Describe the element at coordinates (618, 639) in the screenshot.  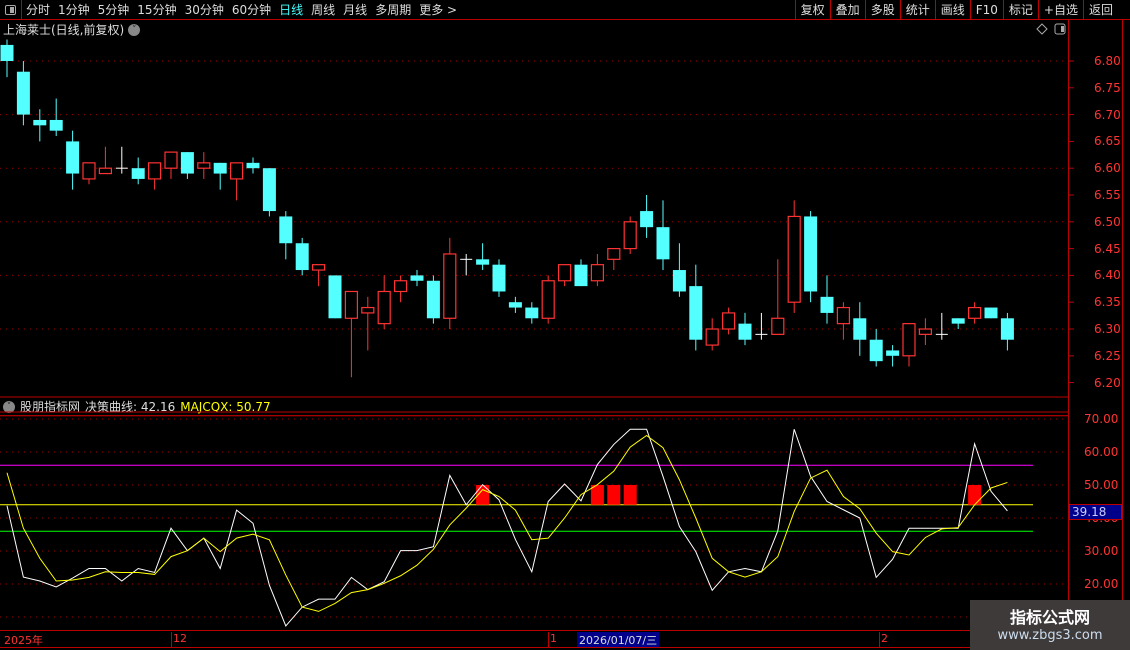
I see `selected-date: 2026/01/07/三` at that location.